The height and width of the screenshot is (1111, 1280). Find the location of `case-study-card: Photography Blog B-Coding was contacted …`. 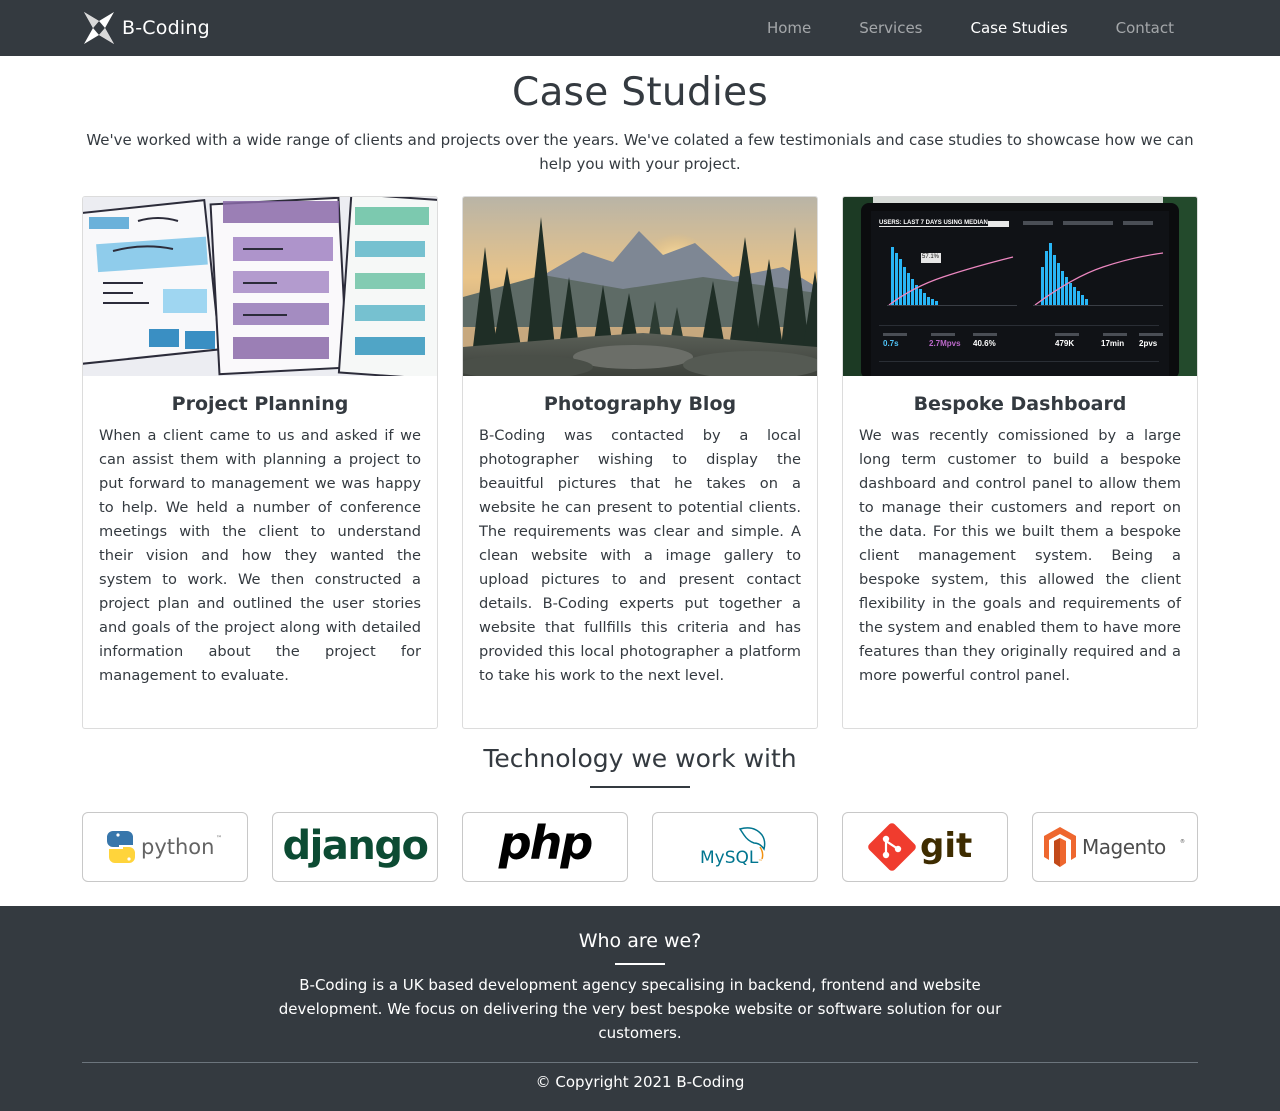

case-study-card: Photography Blog B-Coding was contacted … is located at coordinates (640, 462).